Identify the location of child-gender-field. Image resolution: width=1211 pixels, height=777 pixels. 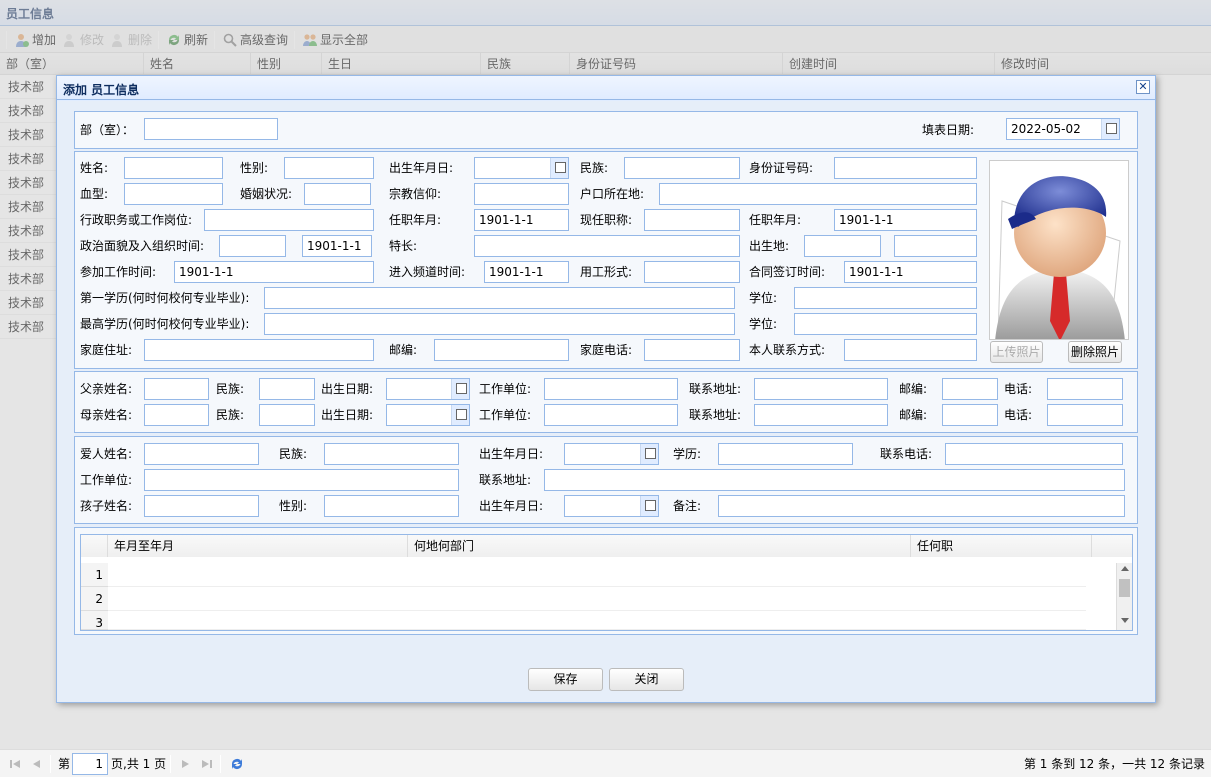
(391, 506).